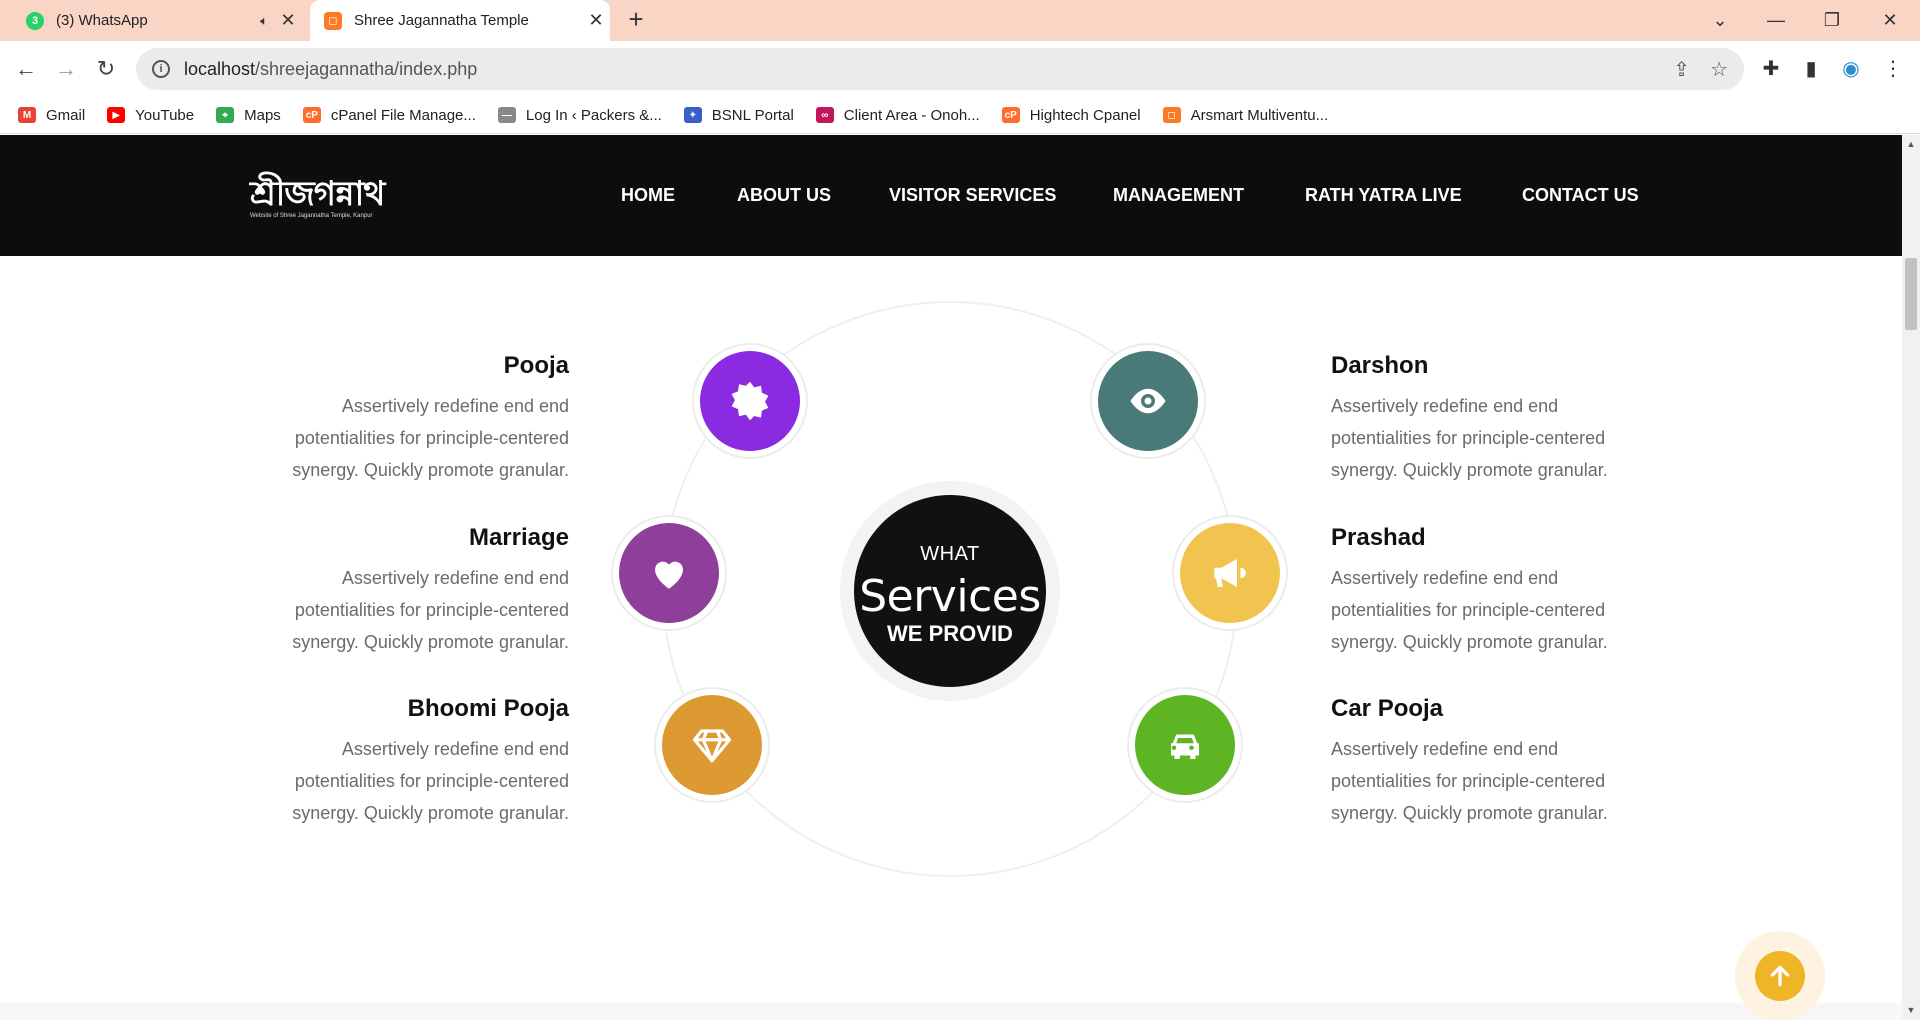 This screenshot has height=1020, width=1920. I want to click on scroll-up-arrow-icon: ▲, so click(1911, 144).